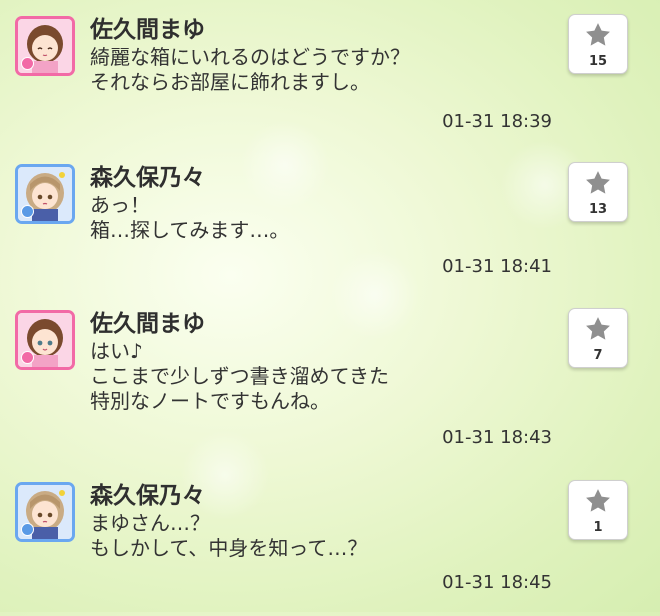 The image size is (660, 616). What do you see at coordinates (598, 61) in the screenshot?
I see `like-count: 15` at bounding box center [598, 61].